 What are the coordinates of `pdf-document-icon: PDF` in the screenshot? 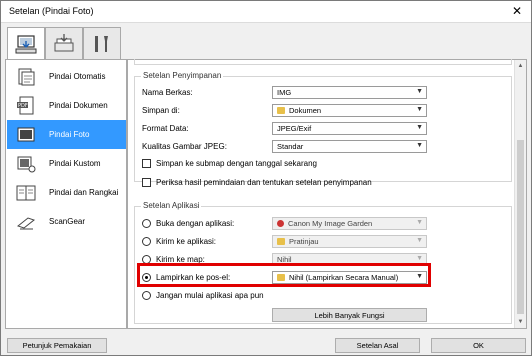 It's located at (26, 106).